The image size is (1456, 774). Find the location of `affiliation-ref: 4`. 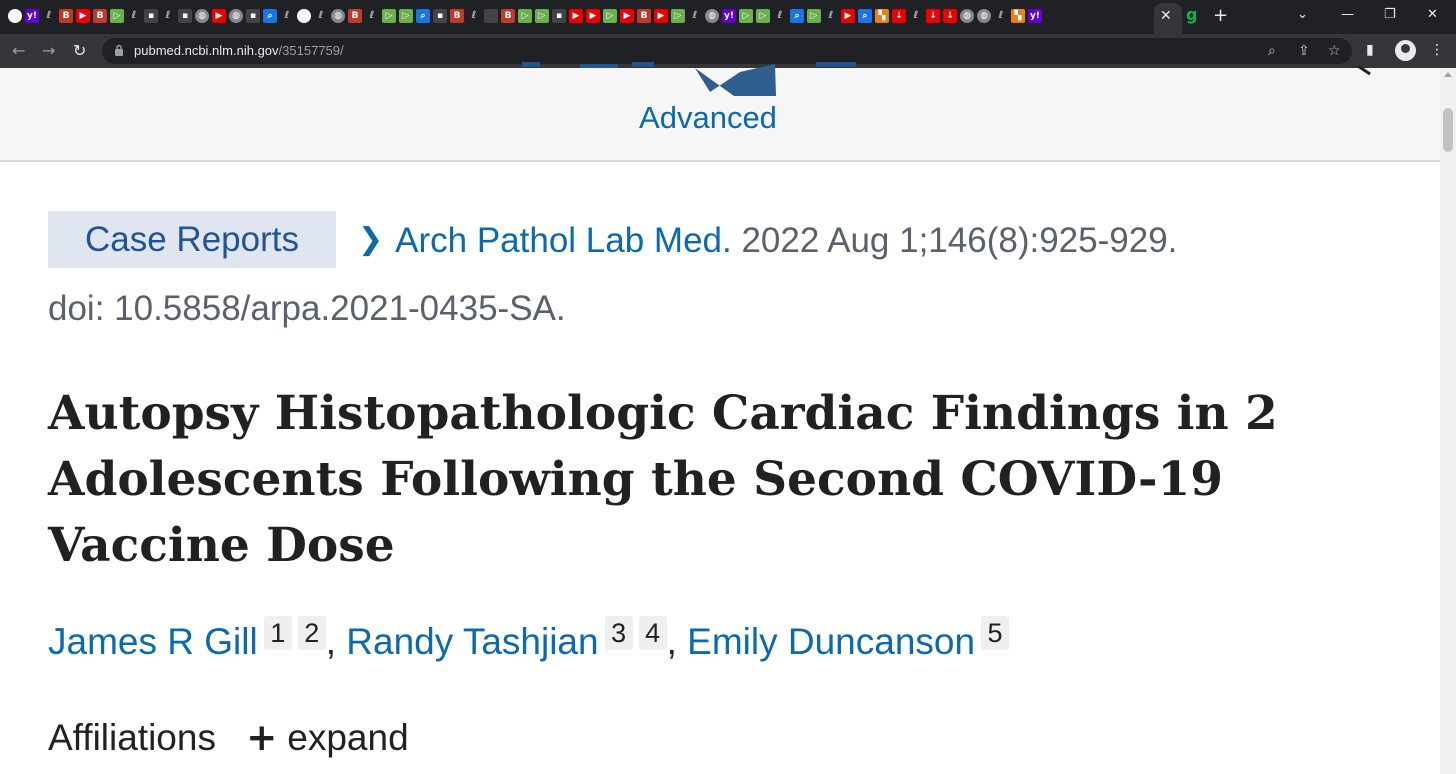

affiliation-ref: 4 is located at coordinates (652, 633).